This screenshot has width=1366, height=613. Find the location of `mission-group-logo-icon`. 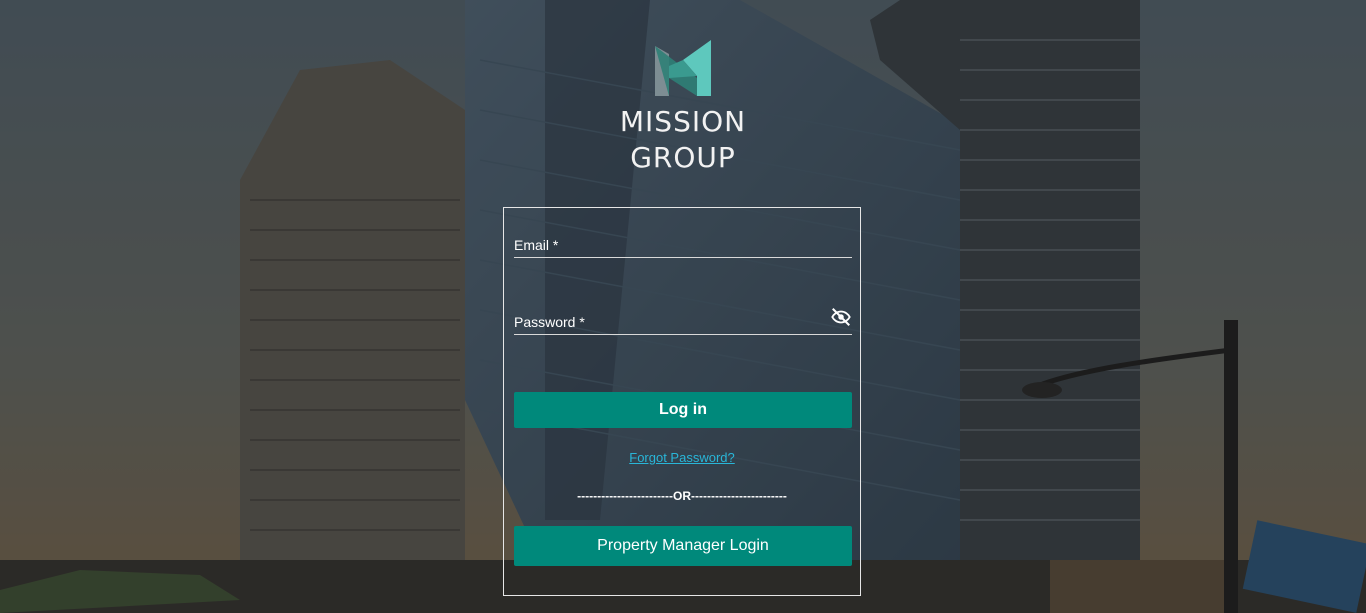

mission-group-logo-icon is located at coordinates (683, 68).